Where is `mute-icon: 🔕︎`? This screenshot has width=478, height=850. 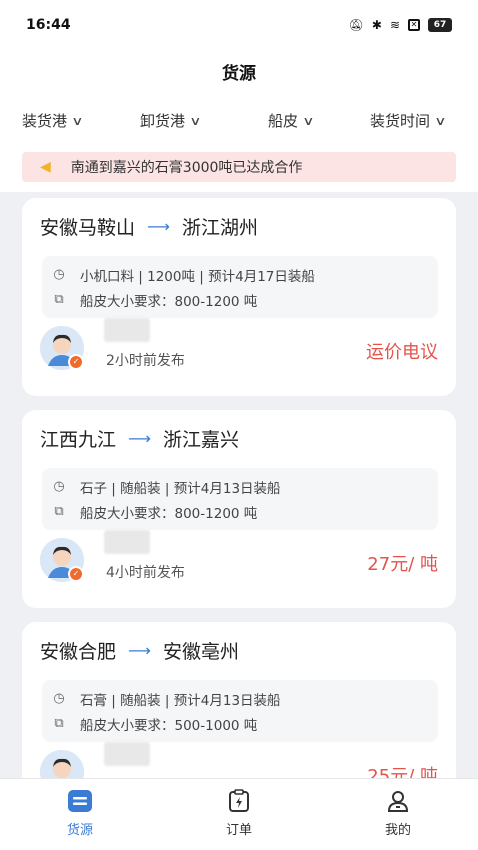
mute-icon: 🔕︎ is located at coordinates (356, 25).